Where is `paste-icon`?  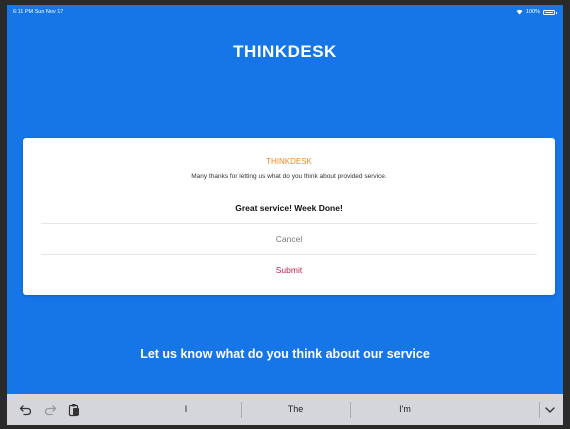 paste-icon is located at coordinates (74, 410).